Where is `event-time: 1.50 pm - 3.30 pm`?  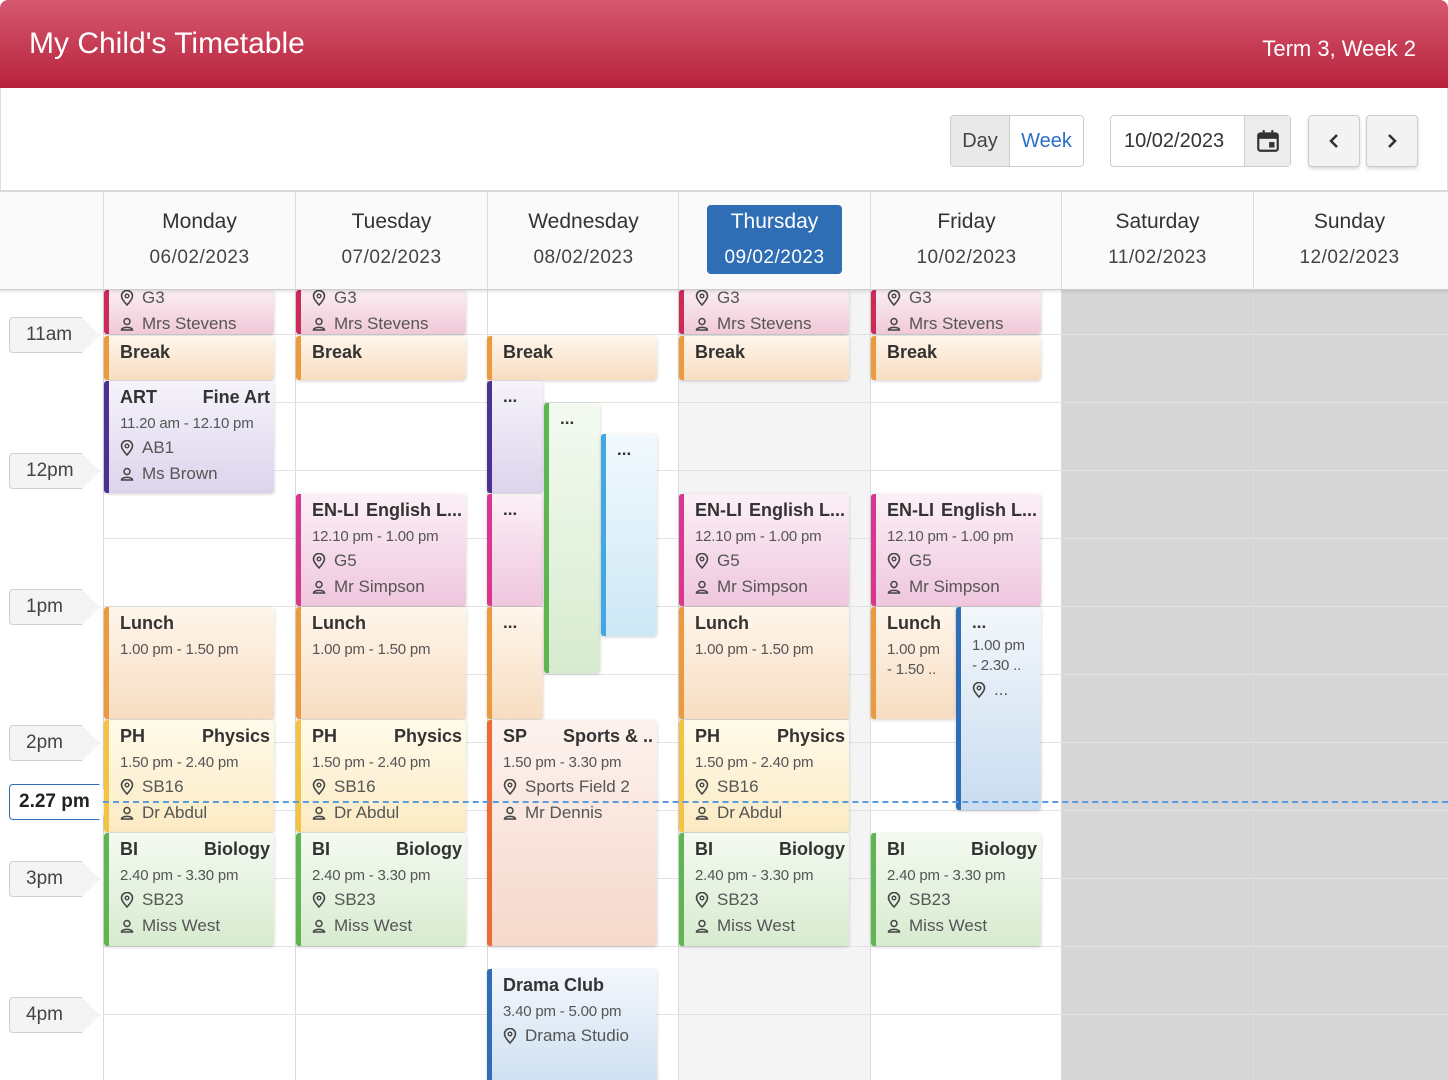
event-time: 1.50 pm - 3.30 pm is located at coordinates (562, 762).